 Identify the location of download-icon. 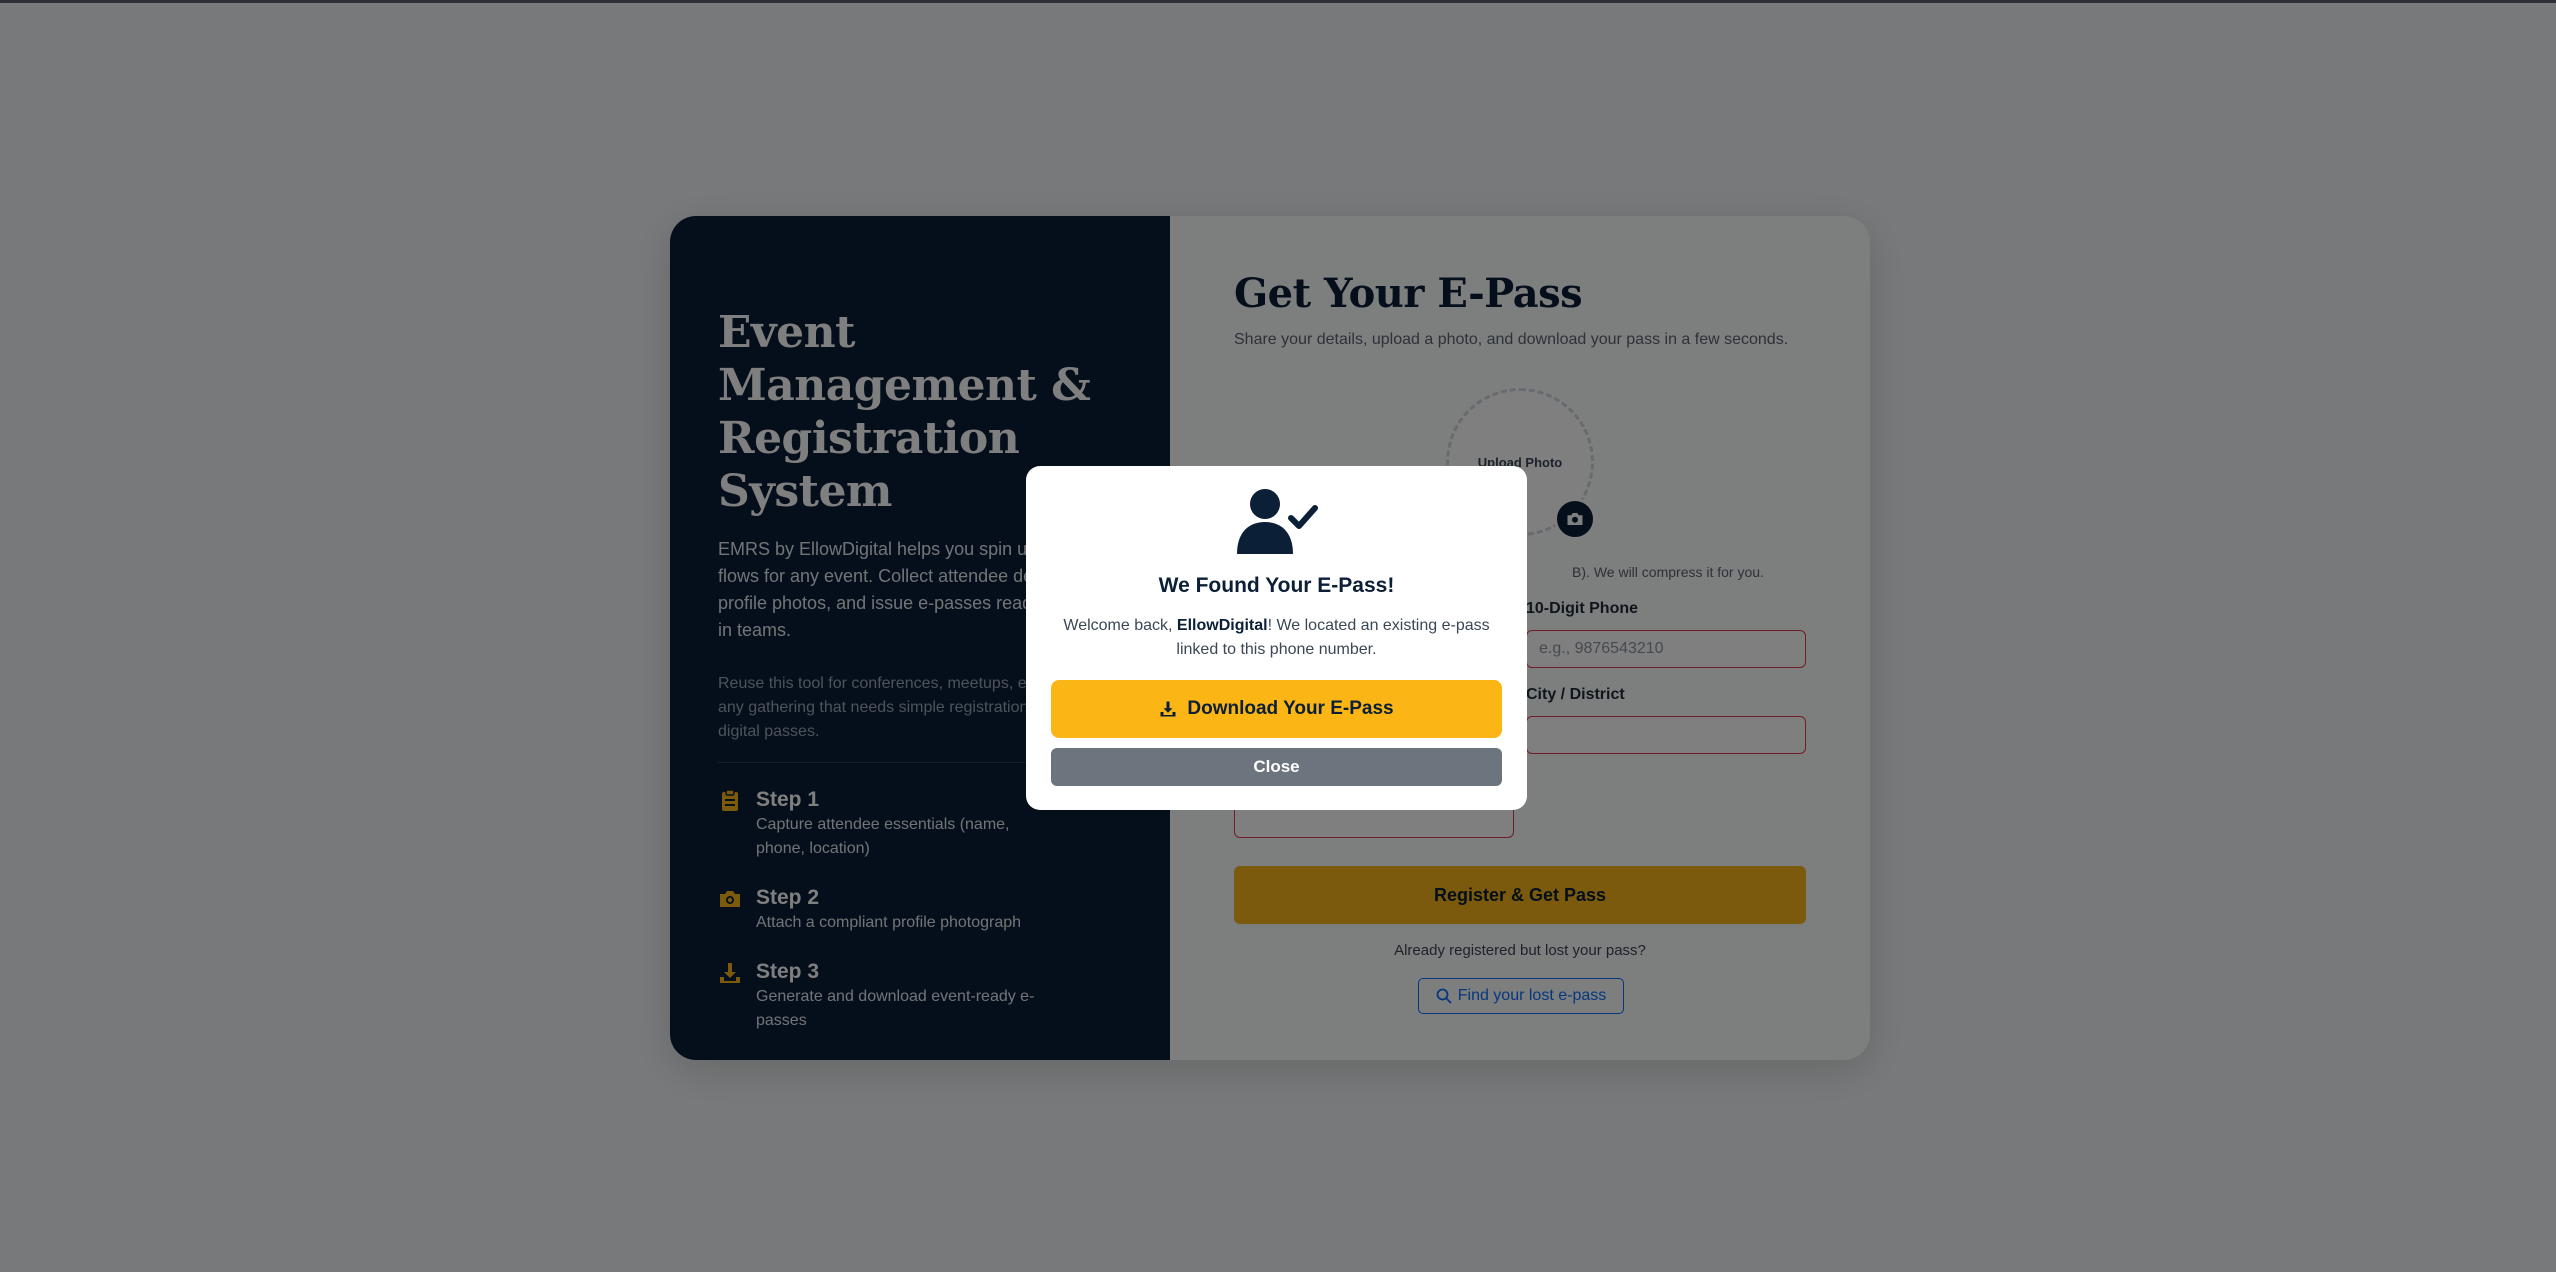
(1168, 709).